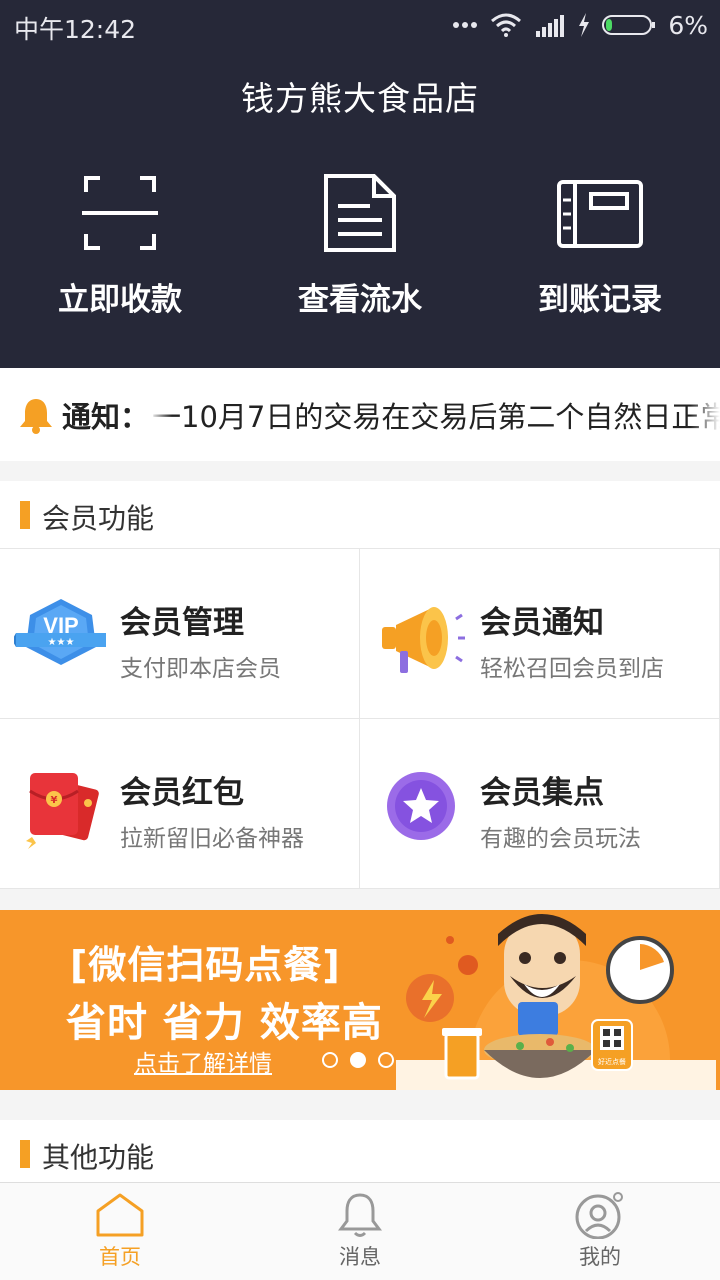 Image resolution: width=720 pixels, height=1280 pixels. I want to click on notice-bar: 通知： 一10月7日的交易在交易后第二个自然日正常, so click(360, 414).